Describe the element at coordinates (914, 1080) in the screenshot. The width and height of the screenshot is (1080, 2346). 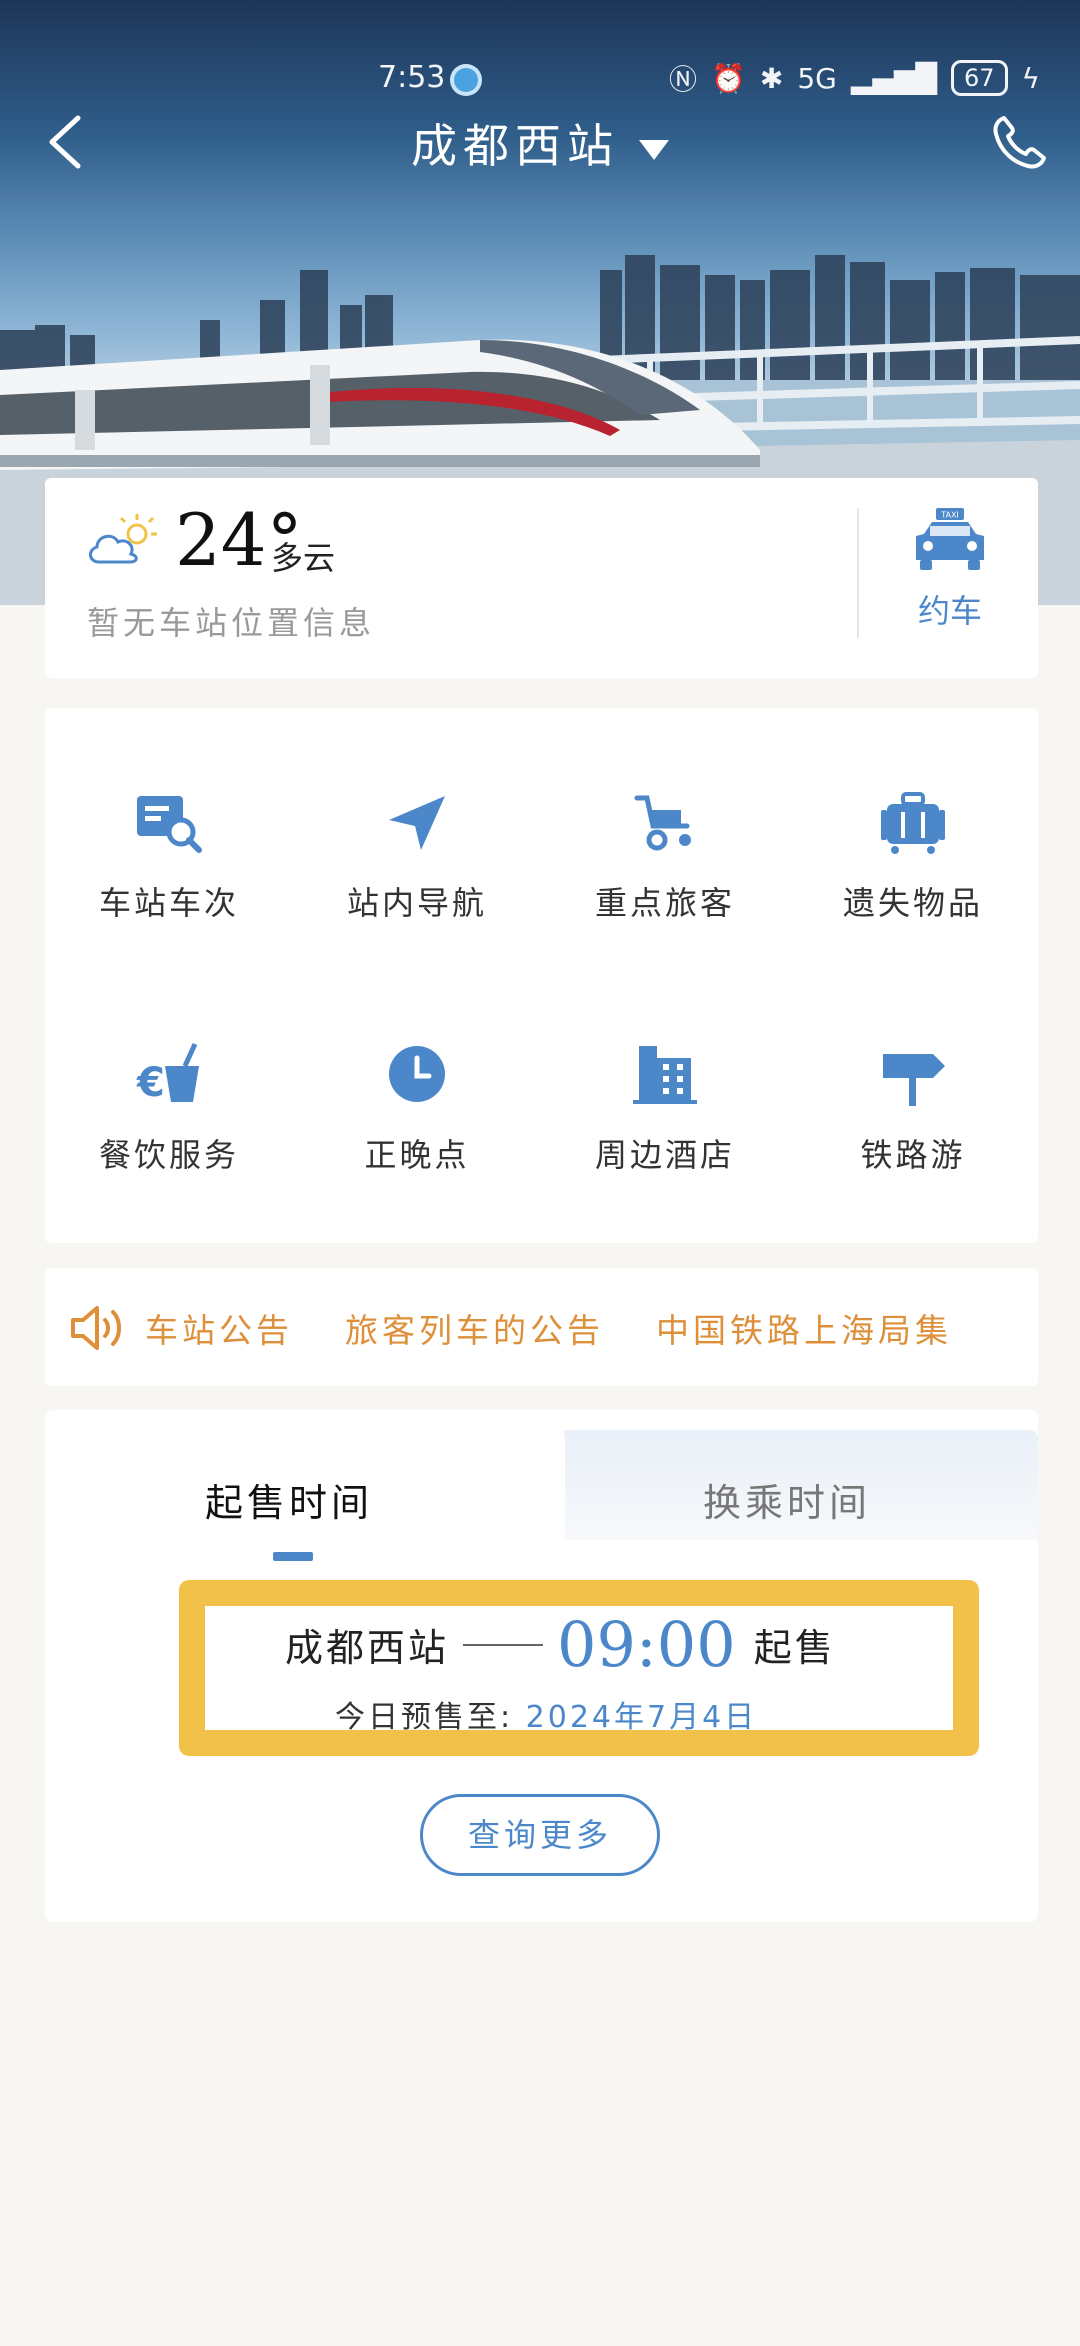
I see `signpost-icon` at that location.